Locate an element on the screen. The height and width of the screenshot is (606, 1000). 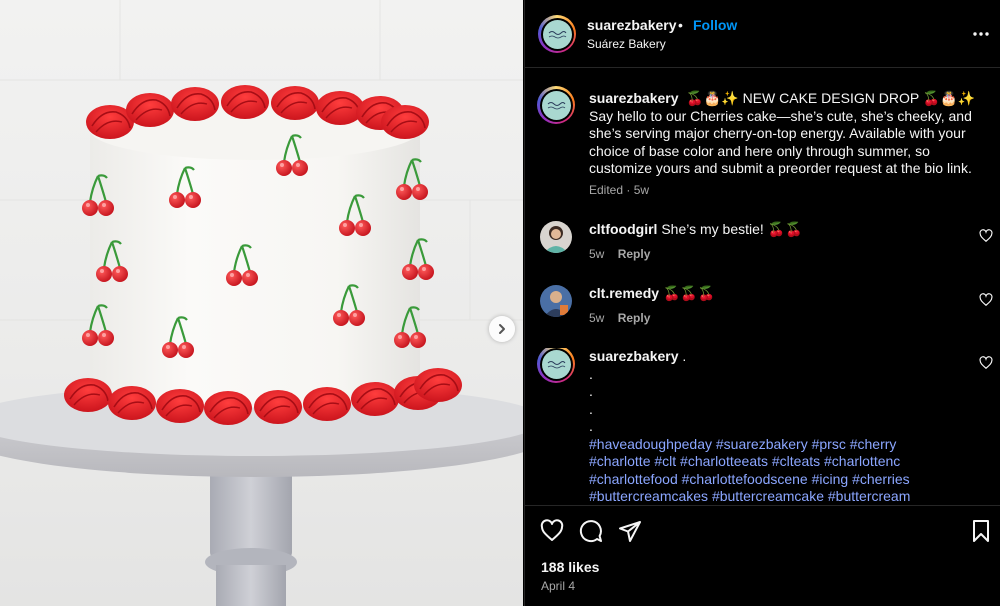
like-button is located at coordinates (552, 531).